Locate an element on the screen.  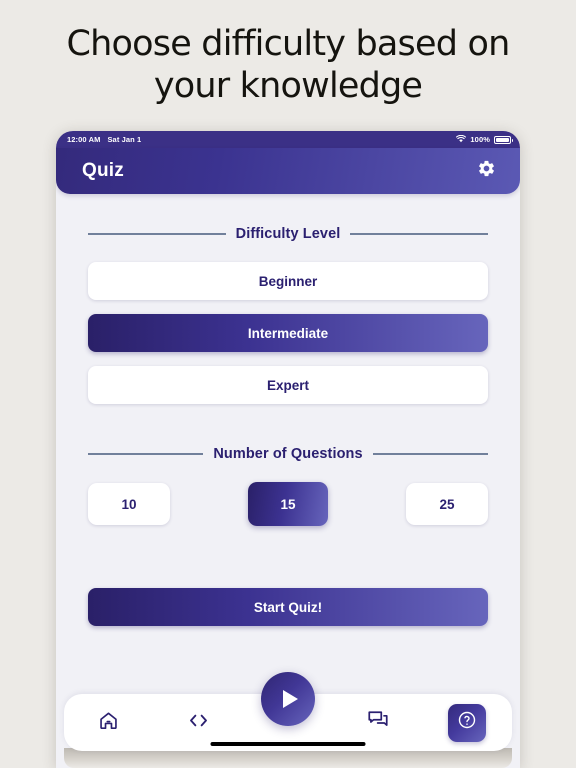
battery-percent: 100% is located at coordinates (480, 139).